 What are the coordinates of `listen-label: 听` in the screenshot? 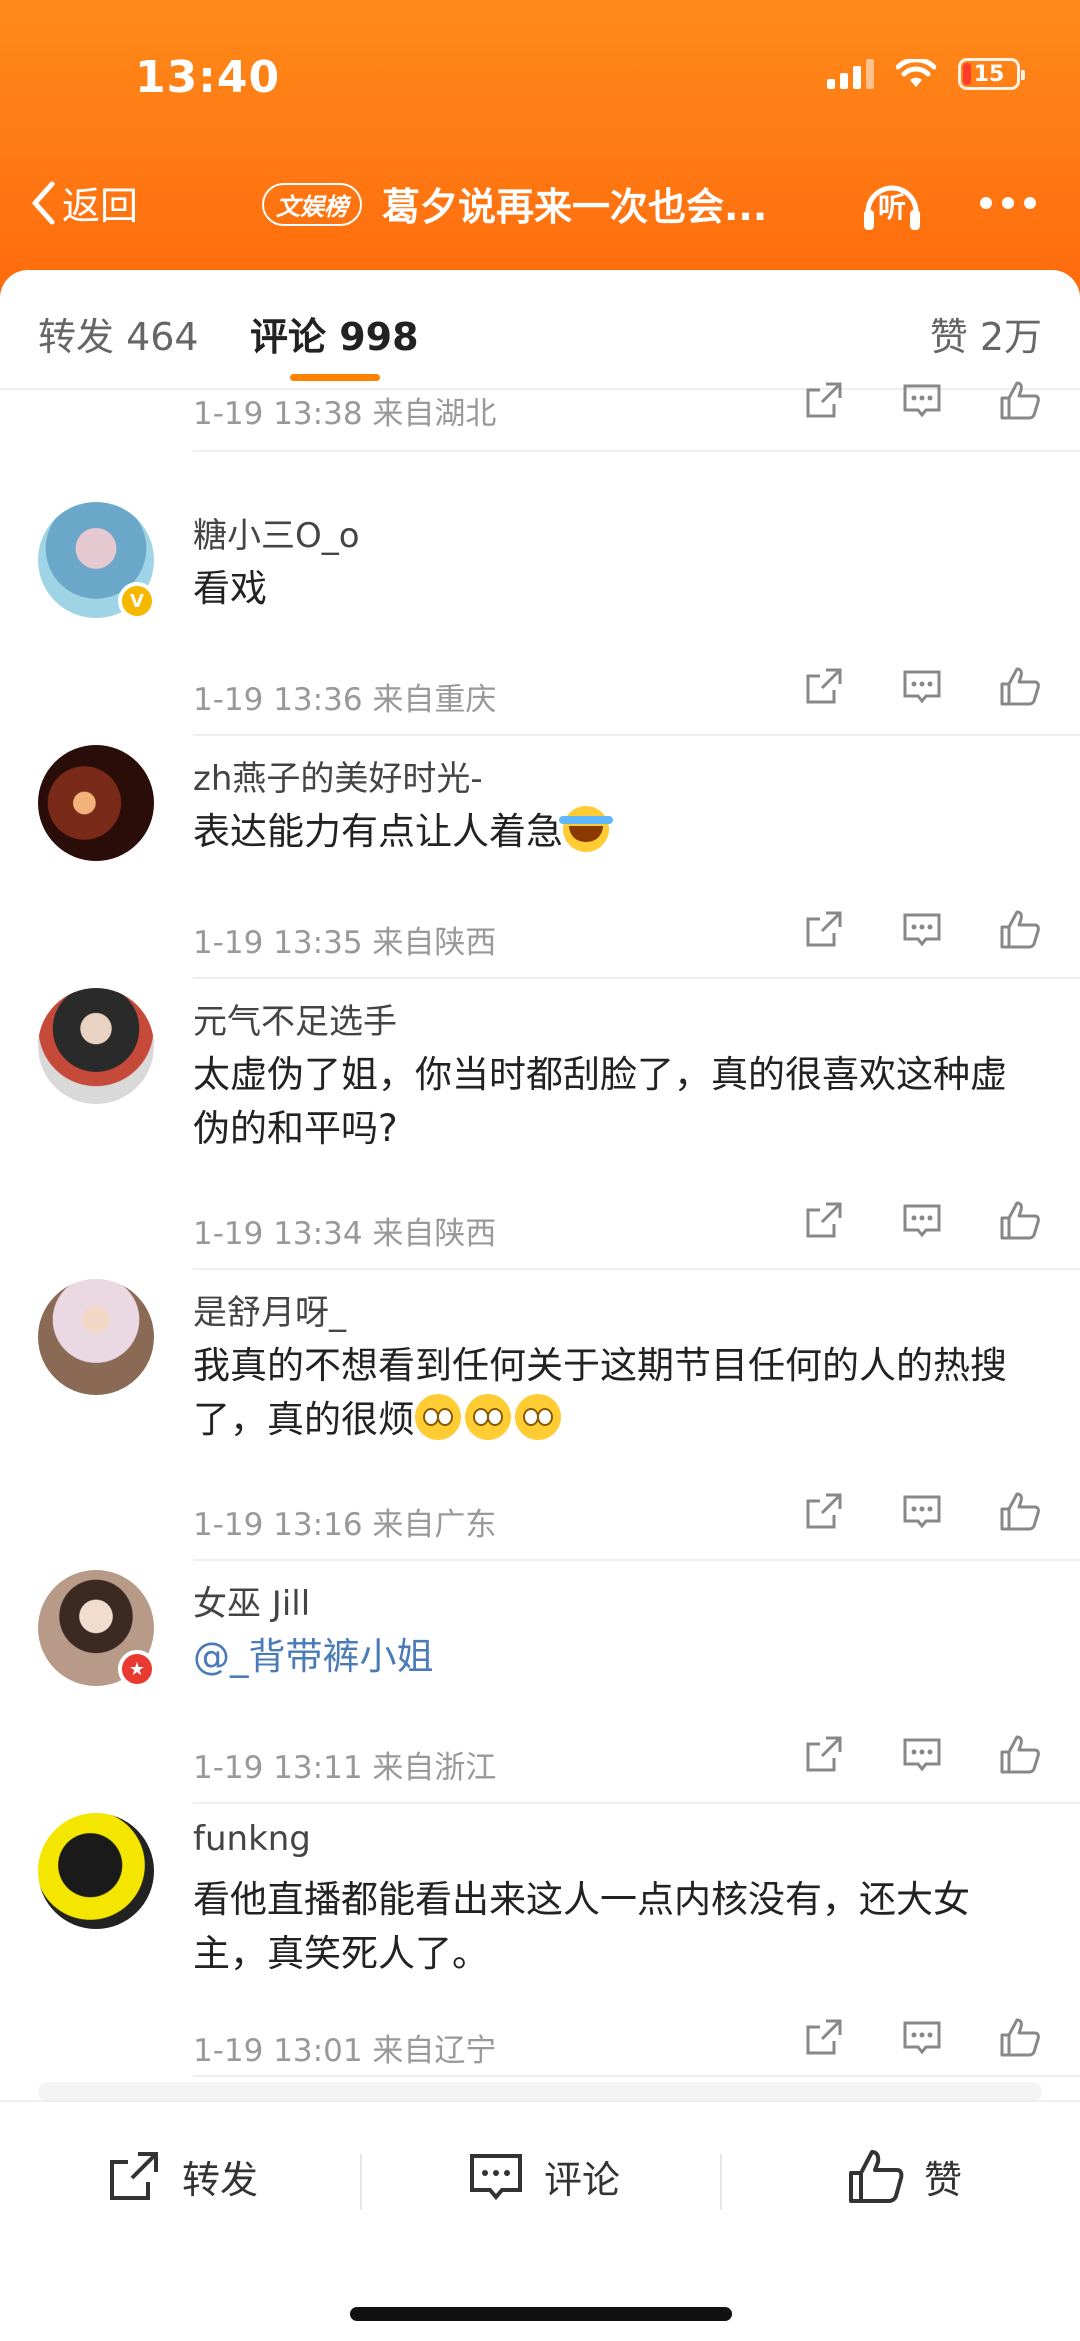 It's located at (891, 207).